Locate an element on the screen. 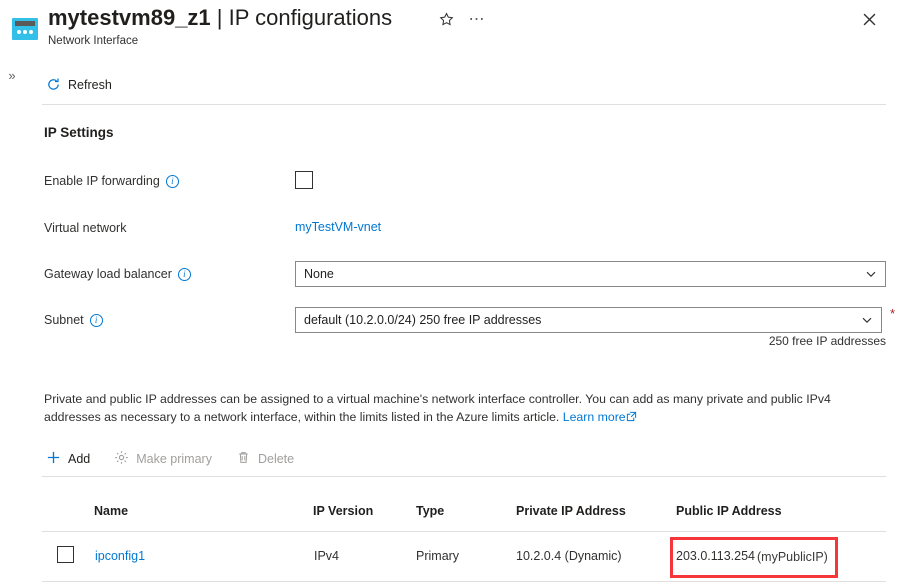  gateway-load-balancer-label-group: Gateway load balancer i is located at coordinates (117, 274).